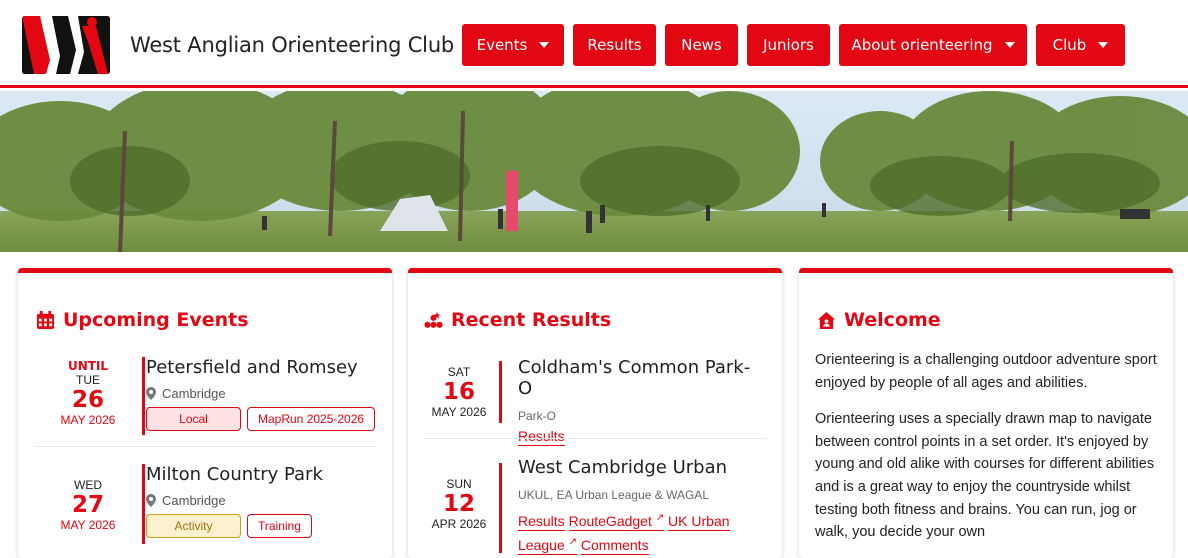 The image size is (1188, 558). Describe the element at coordinates (459, 524) in the screenshot. I see `month-year: APR 2026` at that location.